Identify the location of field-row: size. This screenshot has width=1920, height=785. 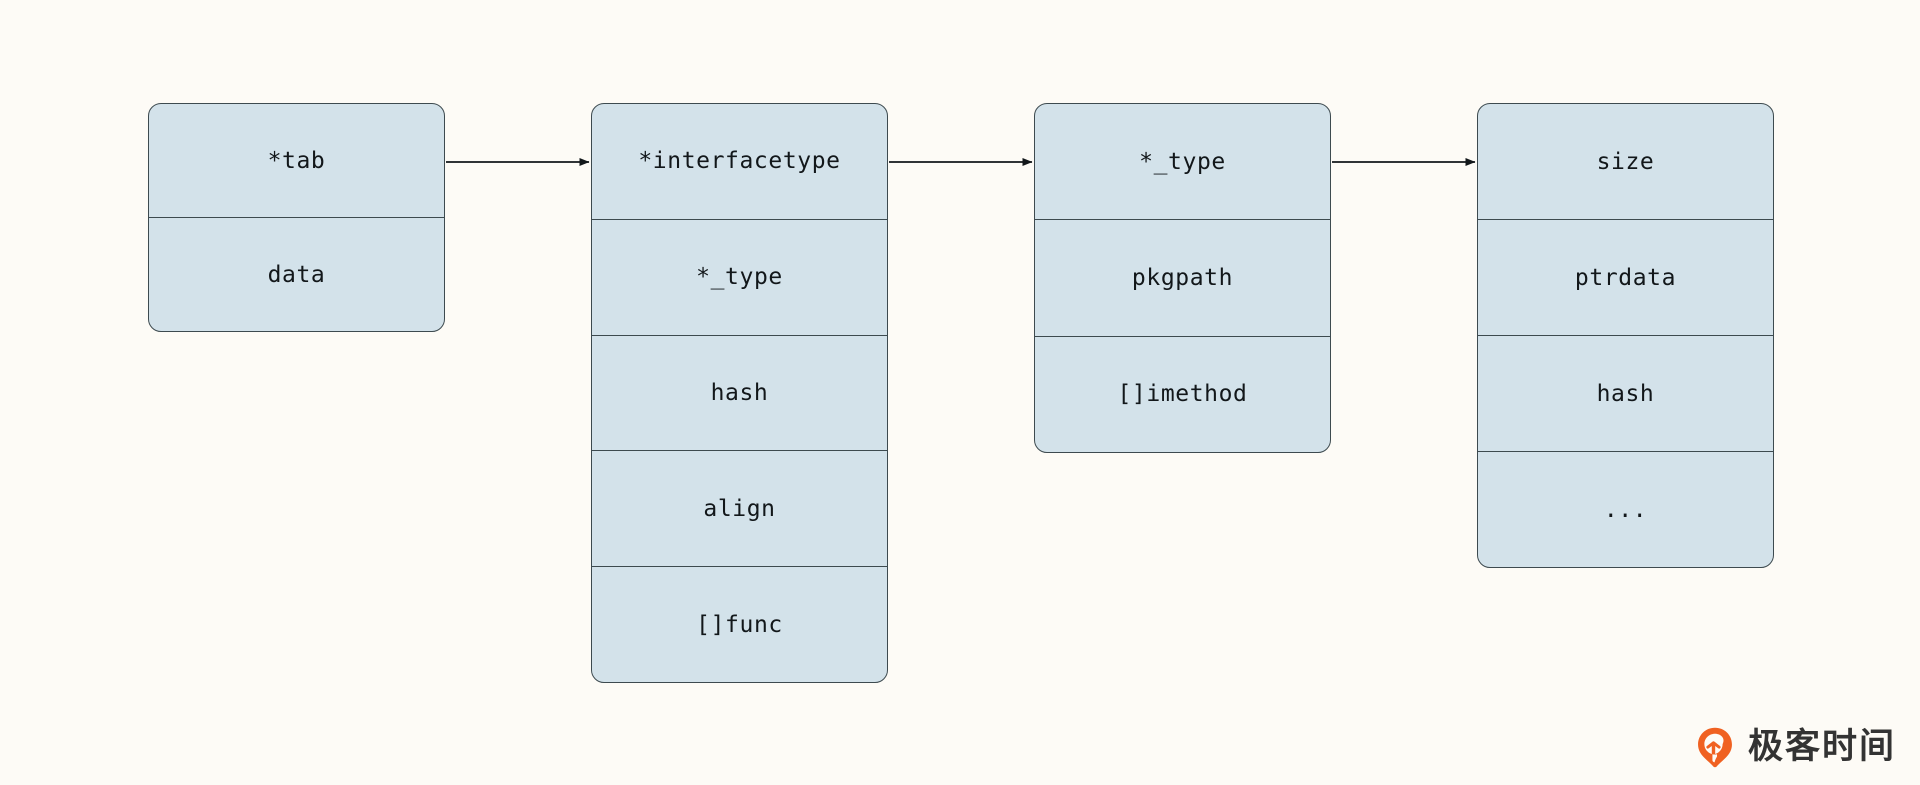
(1625, 162).